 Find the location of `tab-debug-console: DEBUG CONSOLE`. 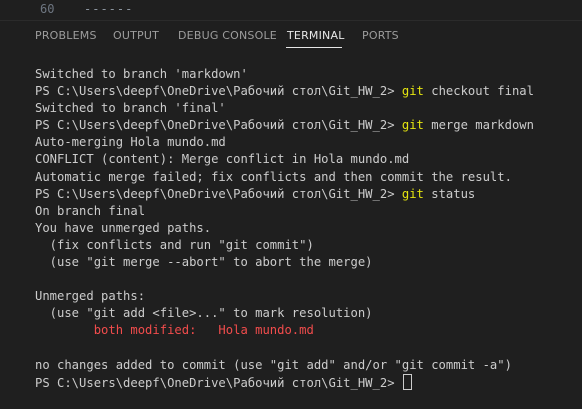

tab-debug-console: DEBUG CONSOLE is located at coordinates (227, 35).